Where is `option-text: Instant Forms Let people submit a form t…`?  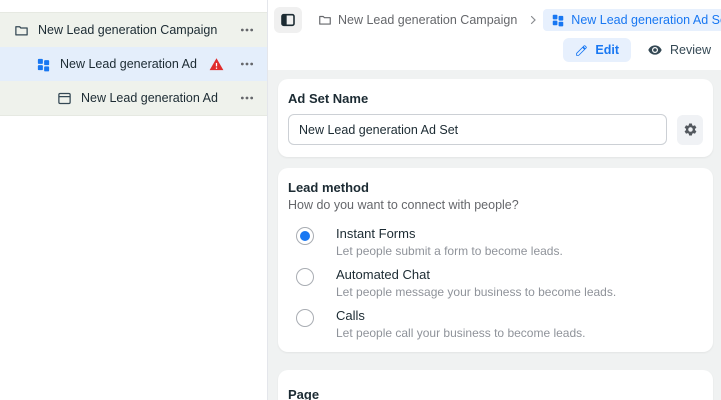
option-text: Instant Forms Let people submit a form t… is located at coordinates (449, 242).